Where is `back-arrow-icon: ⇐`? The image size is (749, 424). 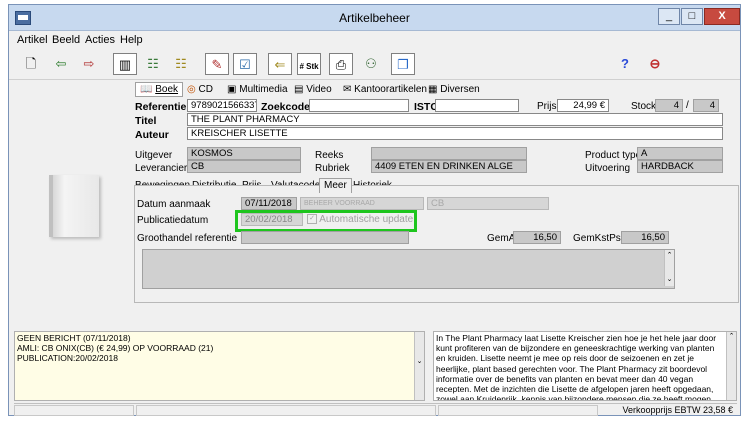 back-arrow-icon: ⇐ is located at coordinates (280, 64).